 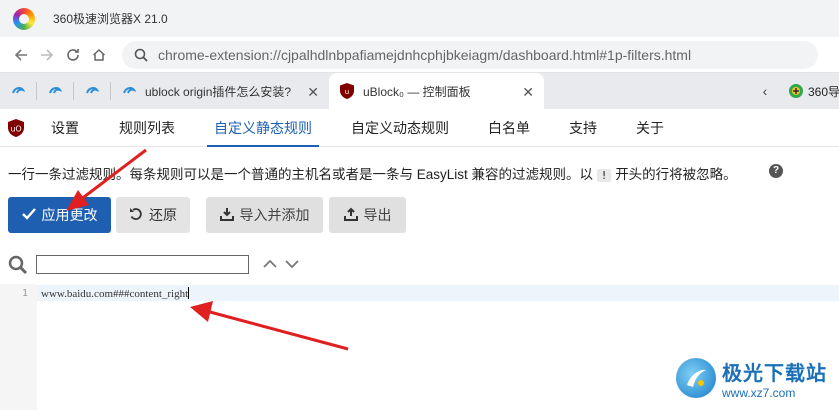 I want to click on svg-text: u, so click(x=347, y=92).